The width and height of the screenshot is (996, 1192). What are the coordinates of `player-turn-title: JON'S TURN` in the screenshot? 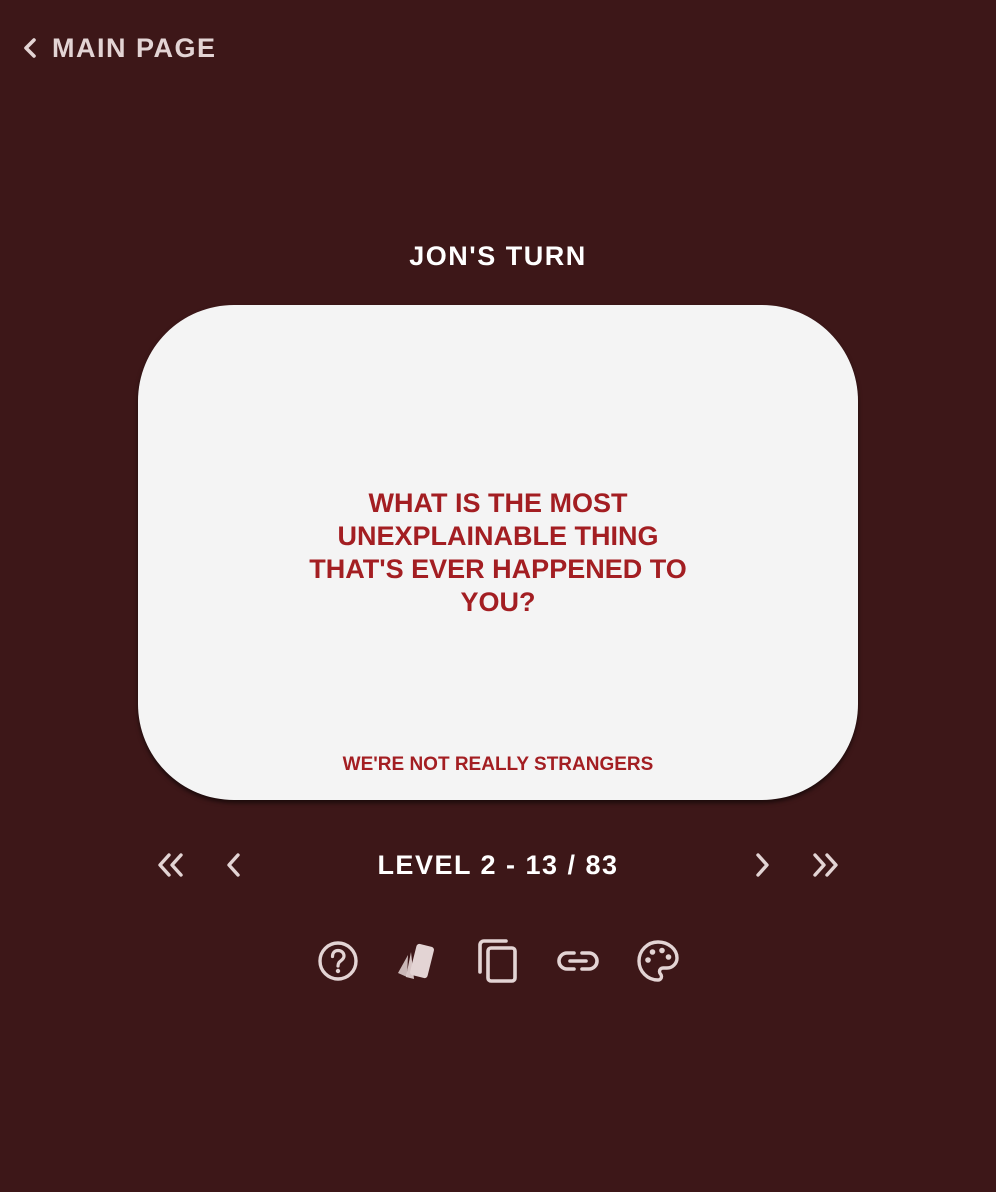 It's located at (498, 256).